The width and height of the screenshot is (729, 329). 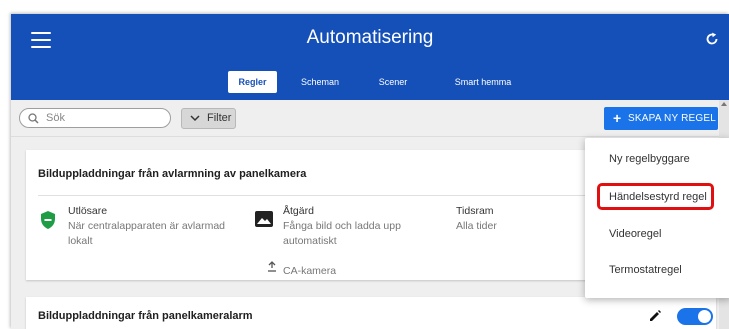 I want to click on rule-card: Bilduppladdningar från panelkameralarm, so click(x=371, y=313).